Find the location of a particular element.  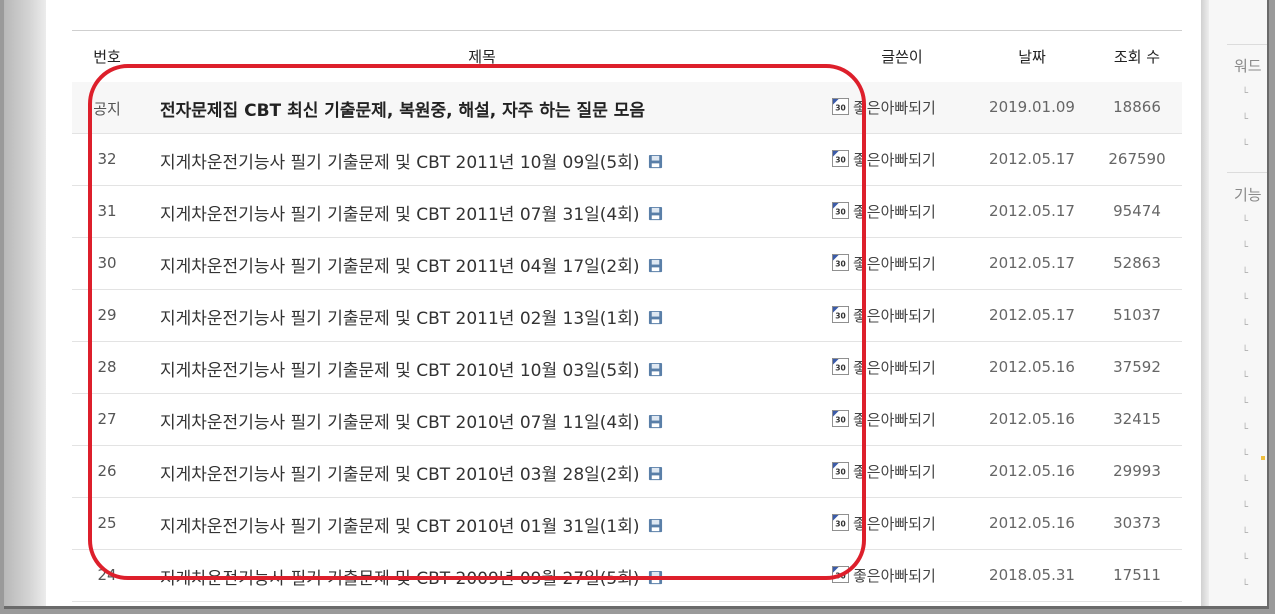

post-title: 지게차운전기능사 필기 기출문제 및 CBT 2010년 10월 03일(5회) is located at coordinates (400, 371).